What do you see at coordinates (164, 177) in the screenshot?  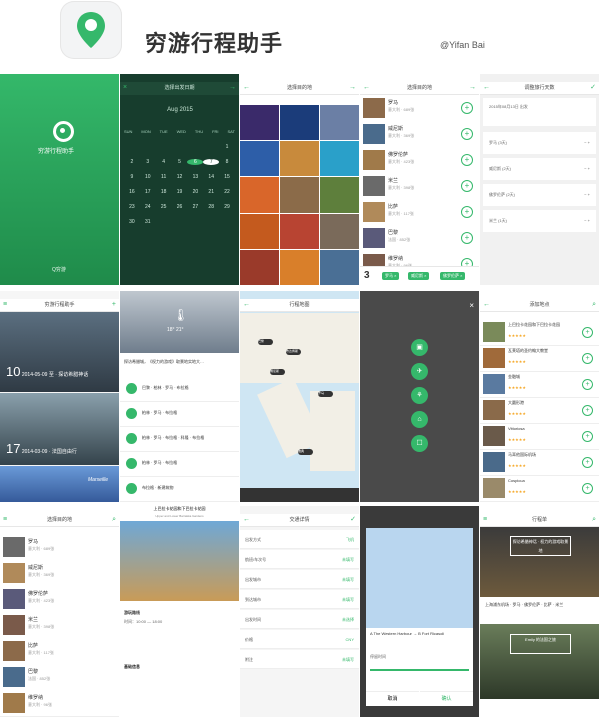 I see `calendar-day: 11` at bounding box center [164, 177].